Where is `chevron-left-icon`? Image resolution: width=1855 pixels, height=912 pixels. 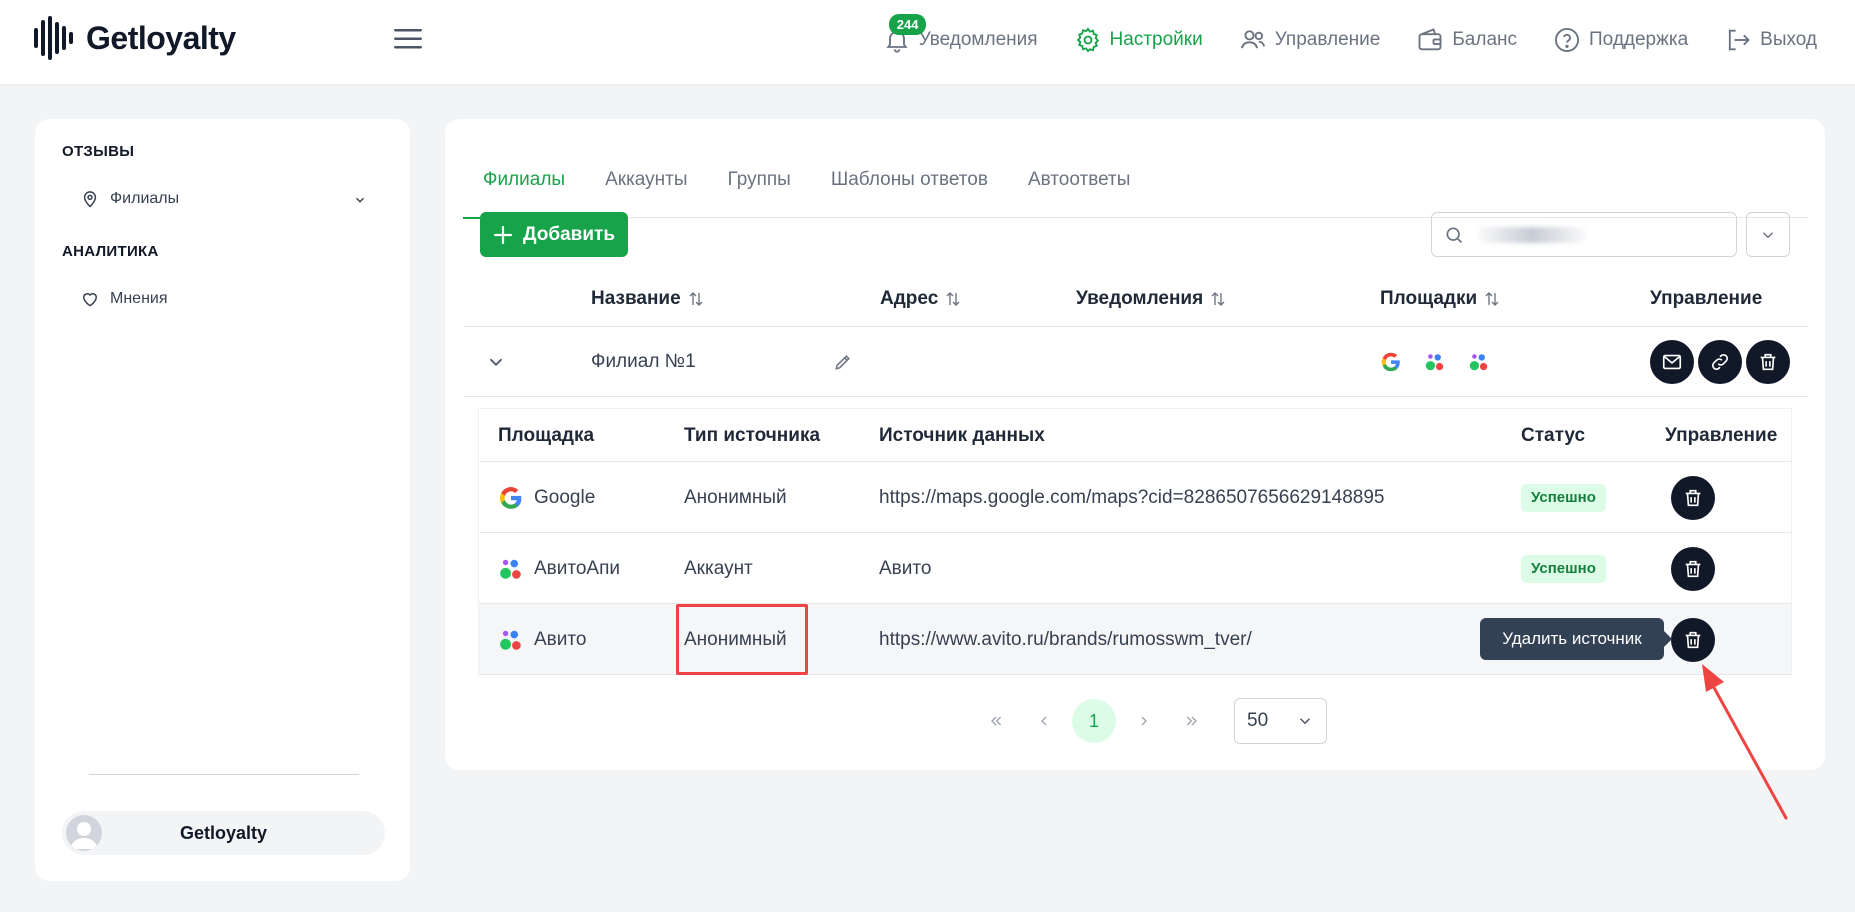 chevron-left-icon is located at coordinates (1044, 721).